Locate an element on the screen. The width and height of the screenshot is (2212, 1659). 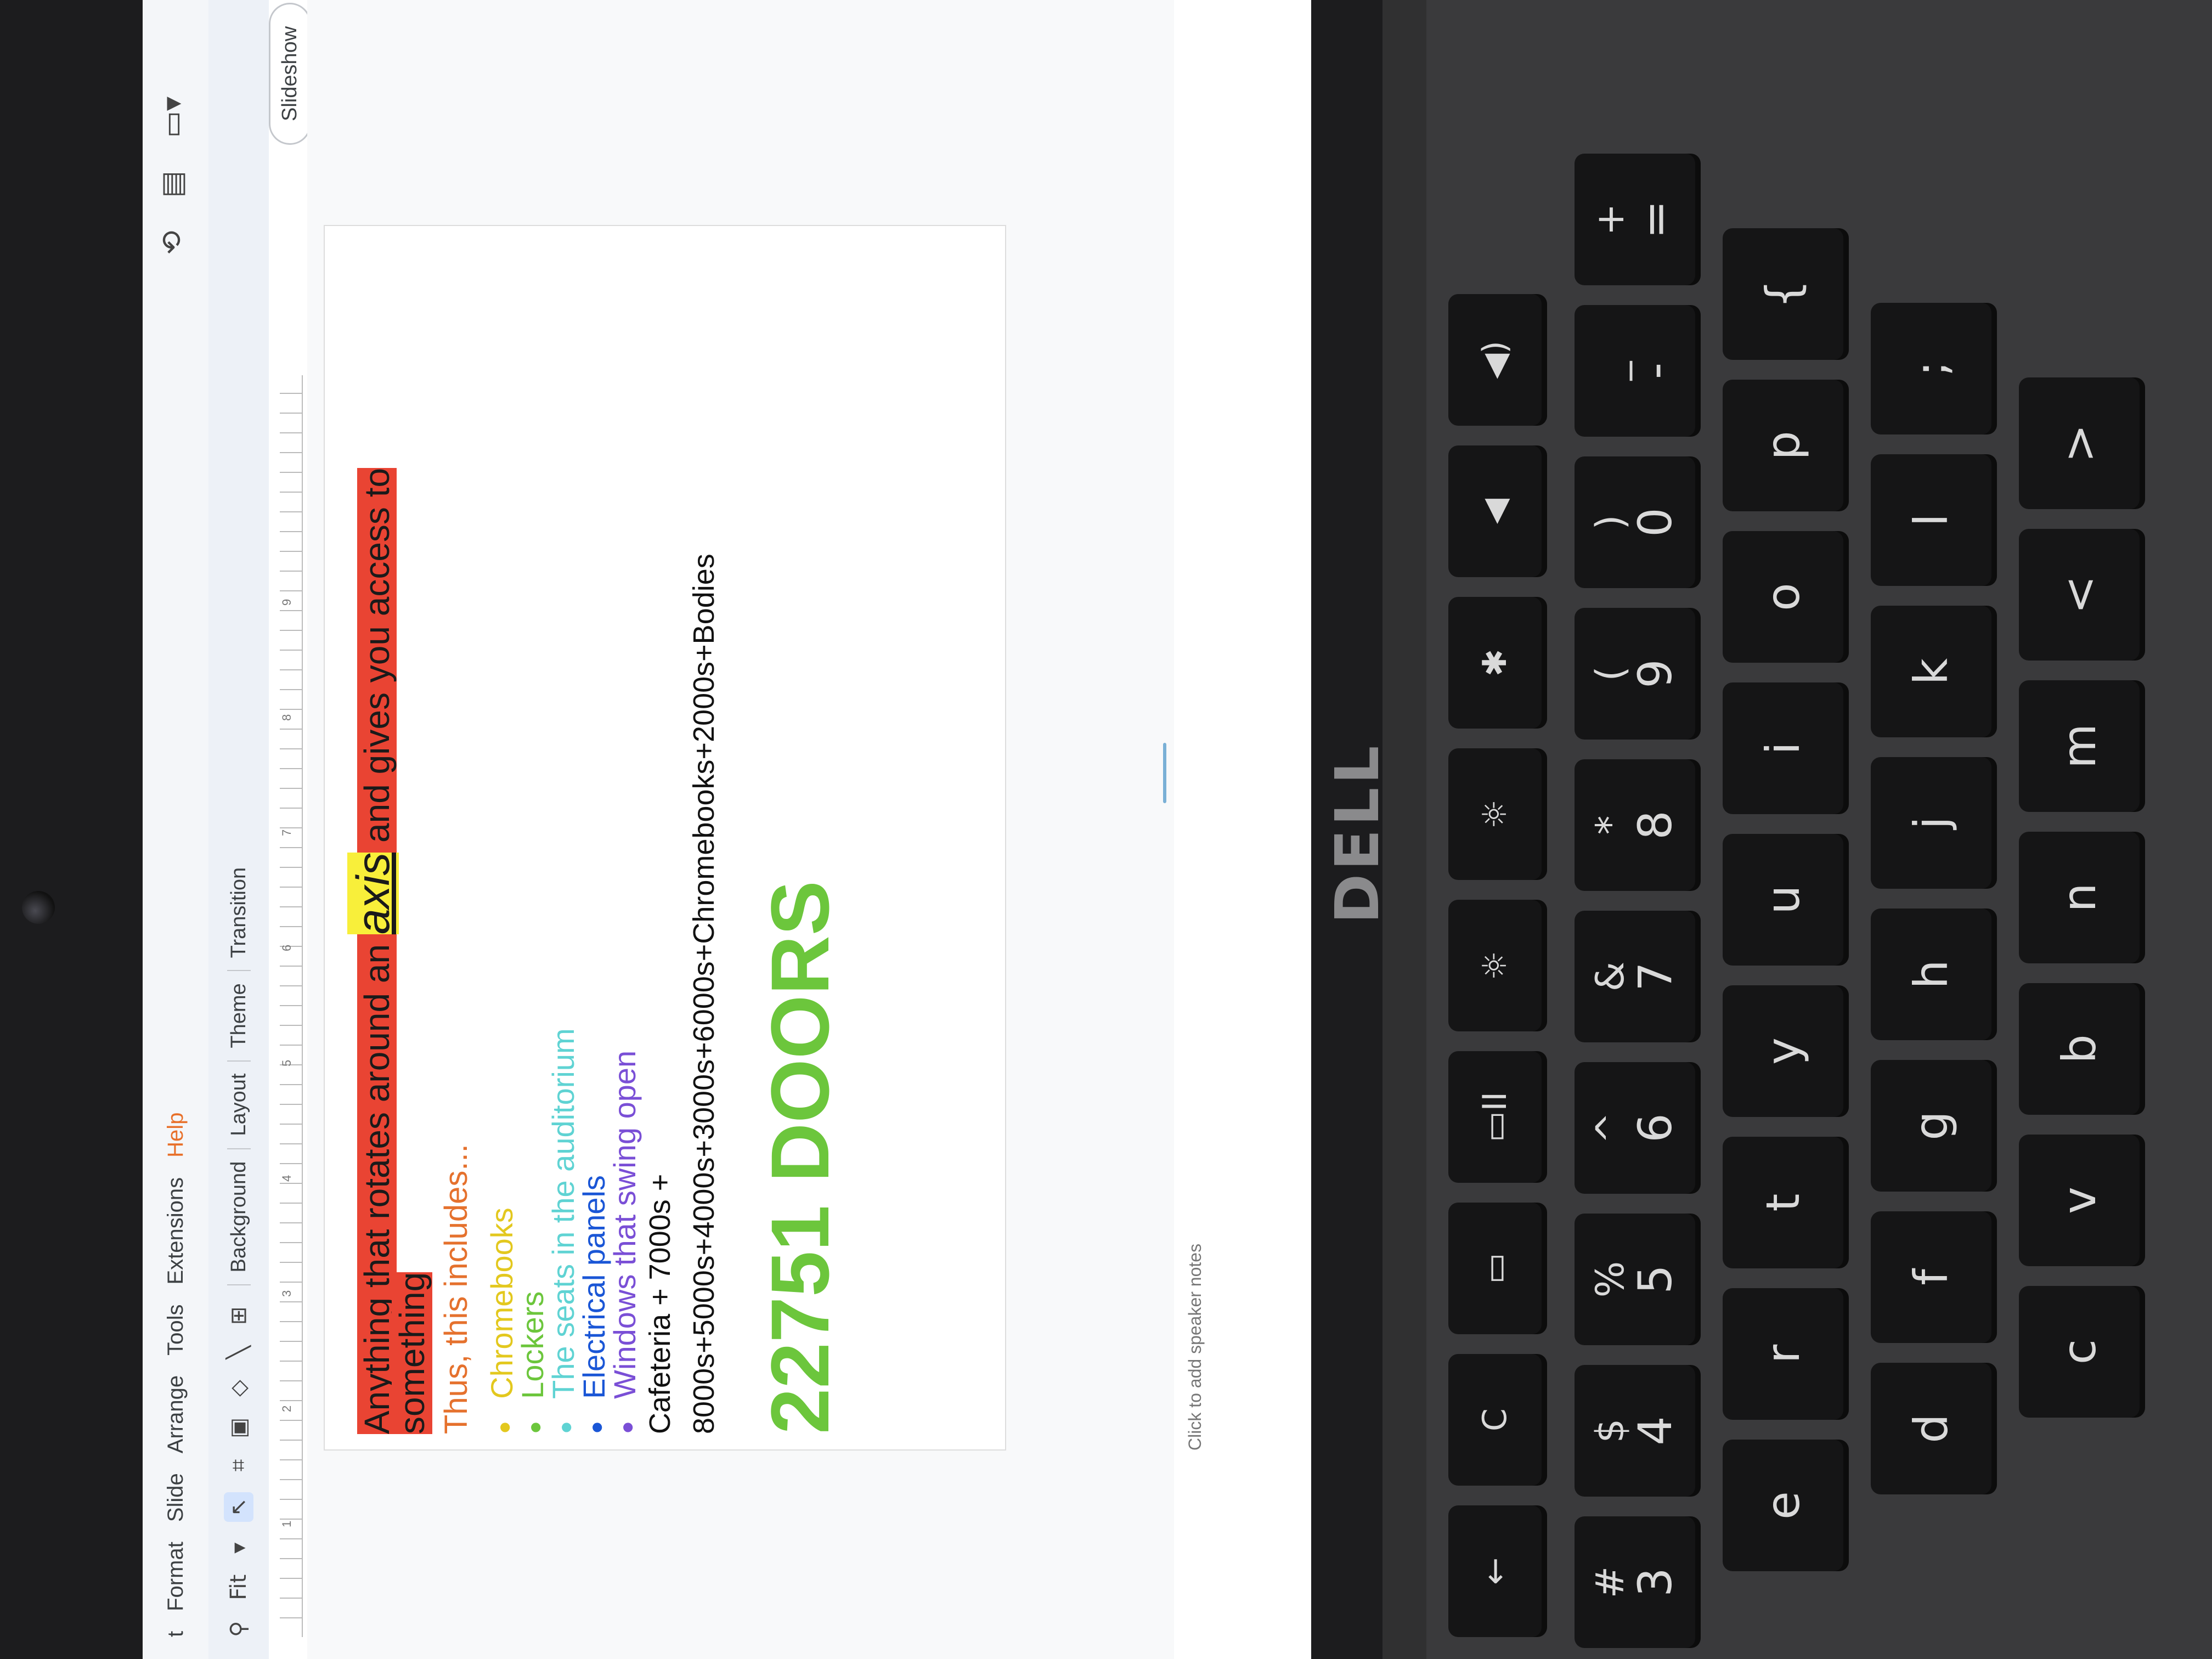
menu-arrange: Arrange is located at coordinates (176, 1414).